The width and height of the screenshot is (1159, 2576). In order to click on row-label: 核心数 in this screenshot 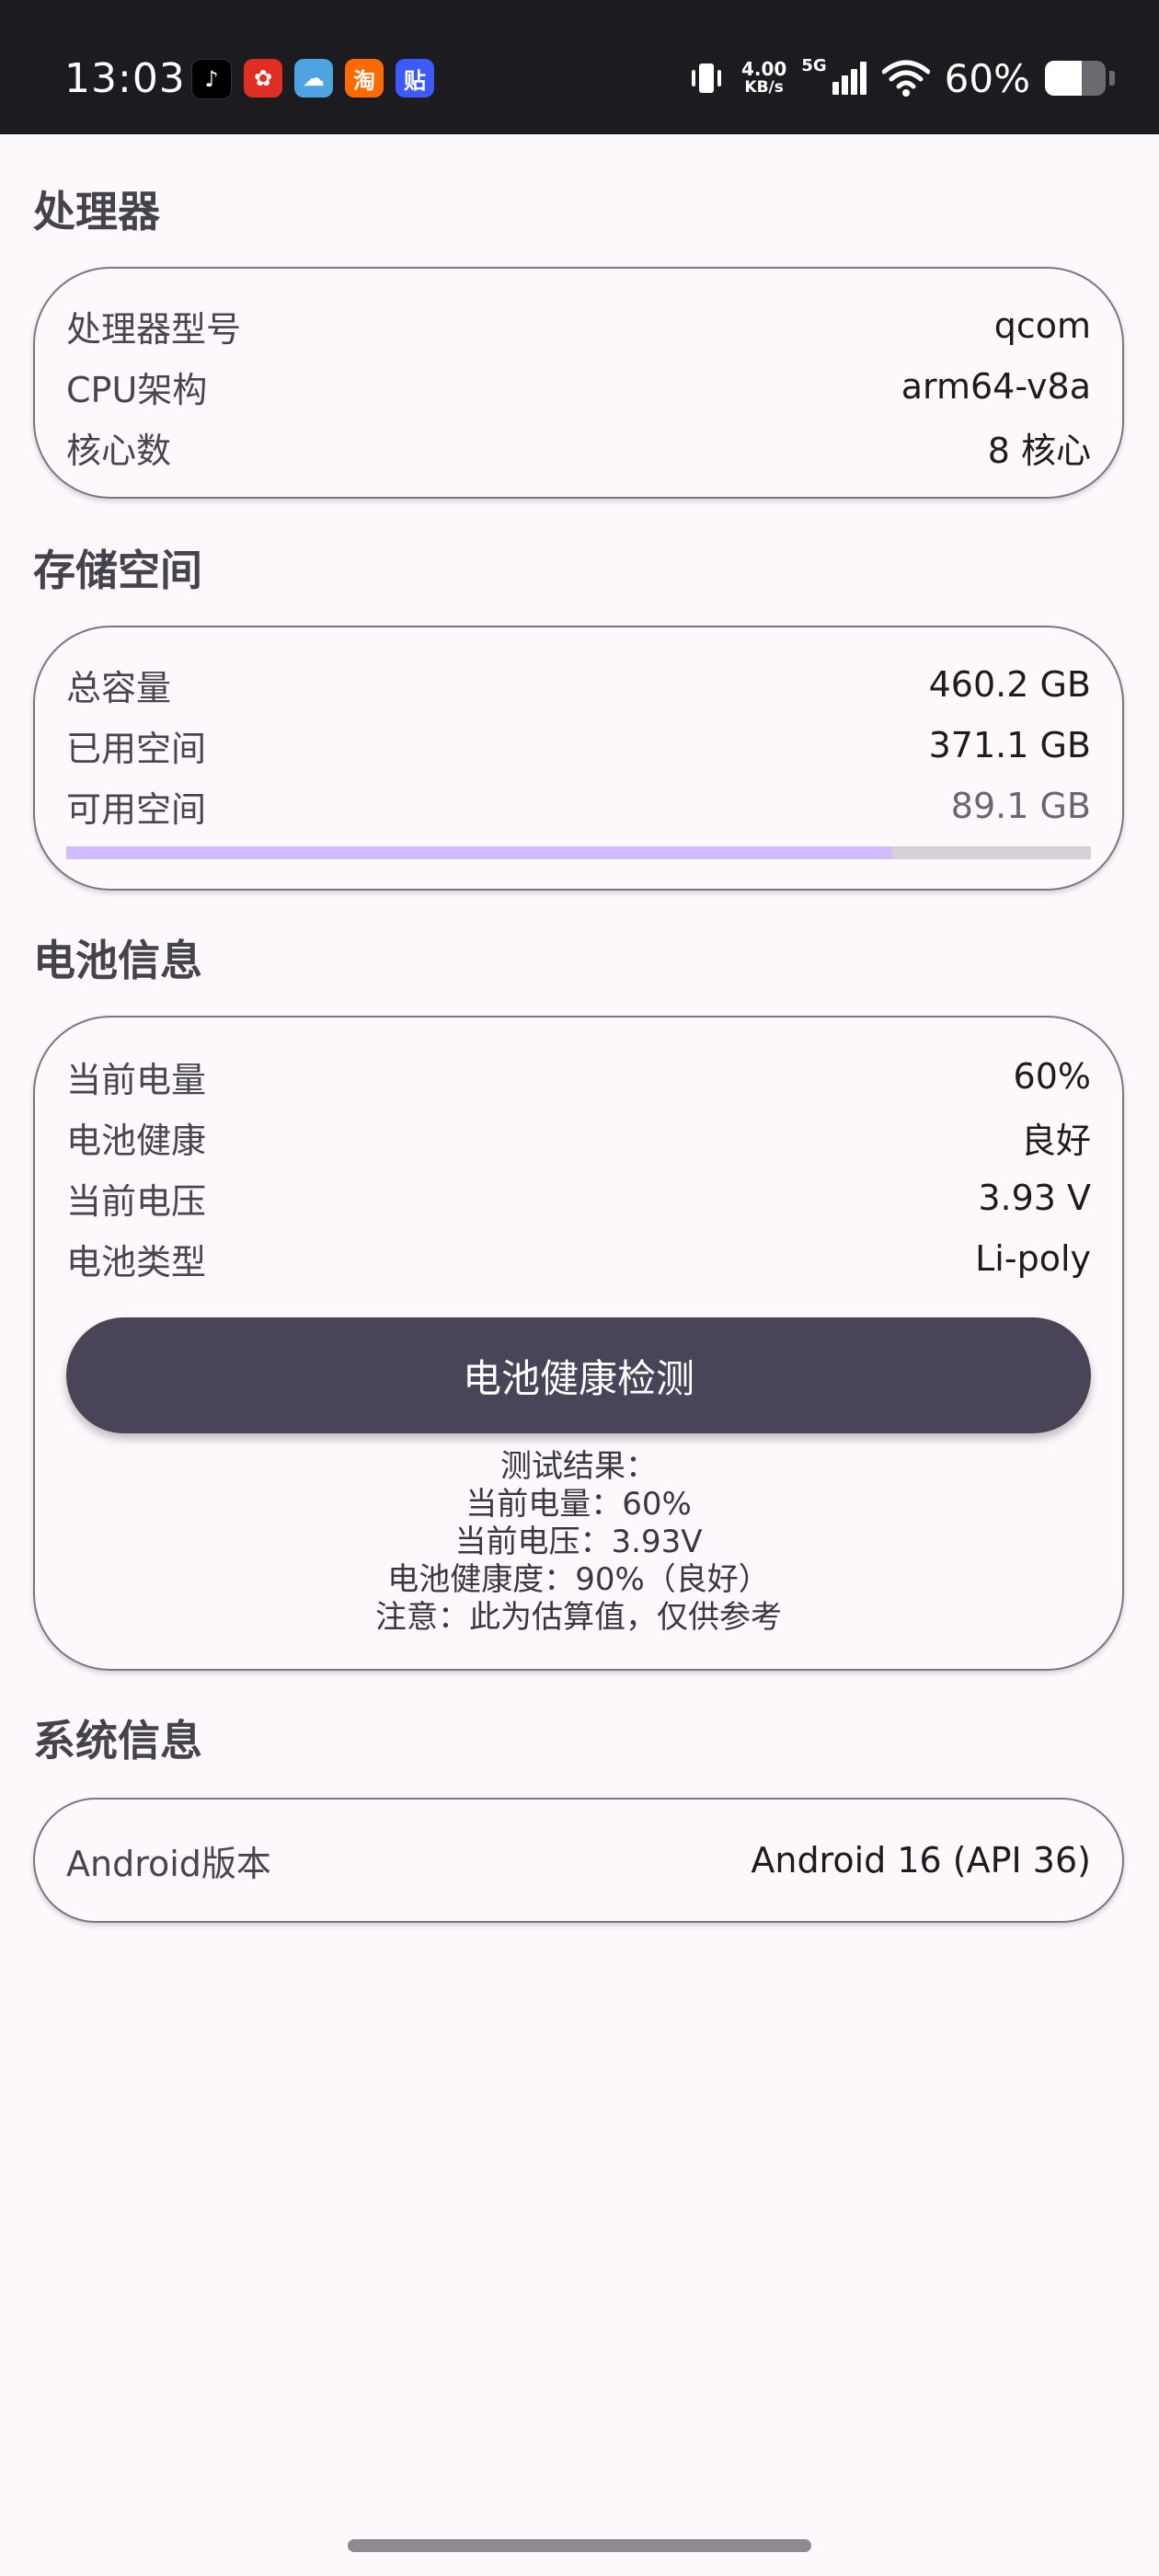, I will do `click(119, 450)`.